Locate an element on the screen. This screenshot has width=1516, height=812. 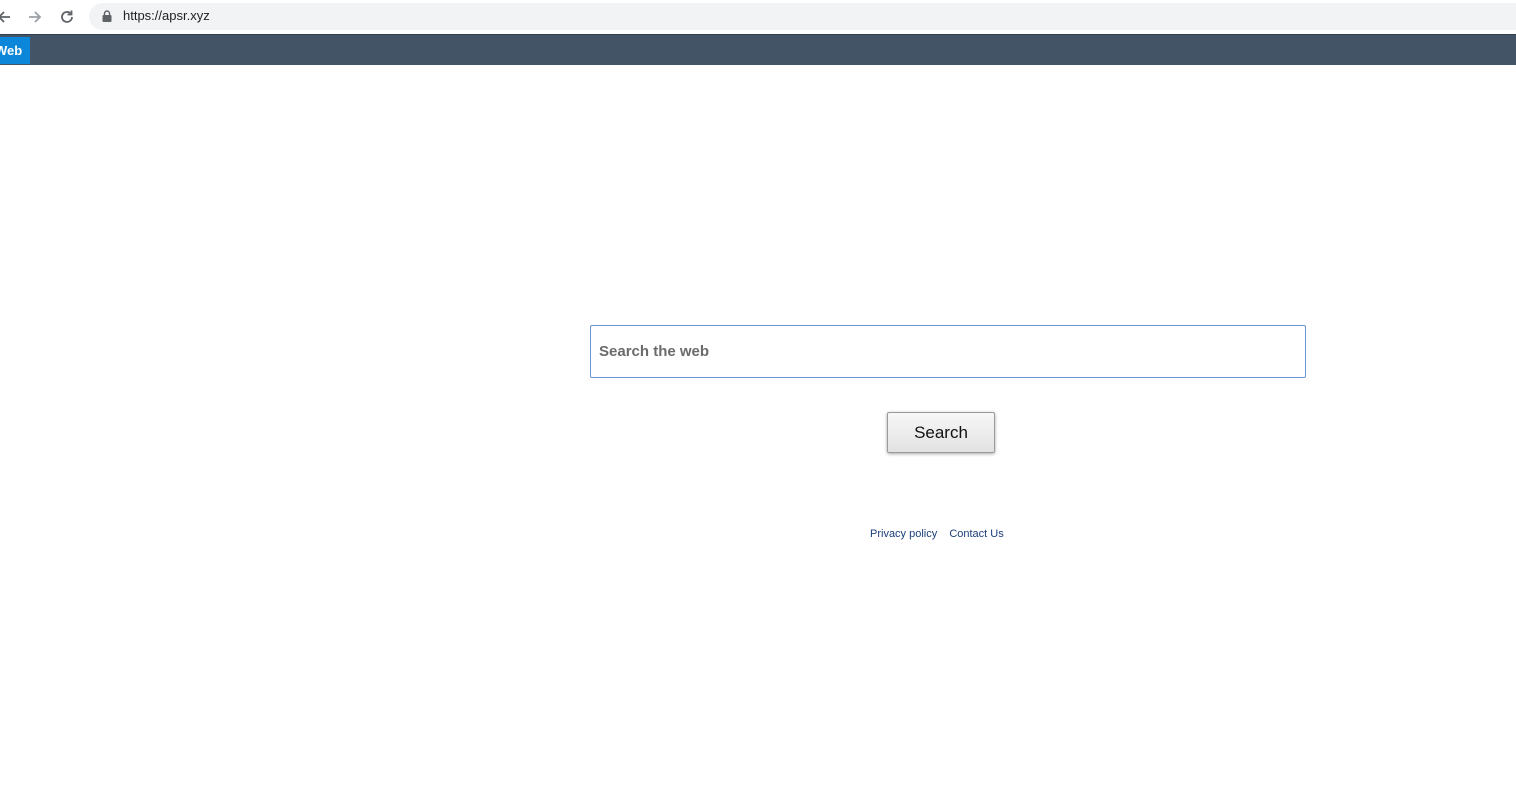
privacy-policy-link: Privacy policy is located at coordinates (903, 534).